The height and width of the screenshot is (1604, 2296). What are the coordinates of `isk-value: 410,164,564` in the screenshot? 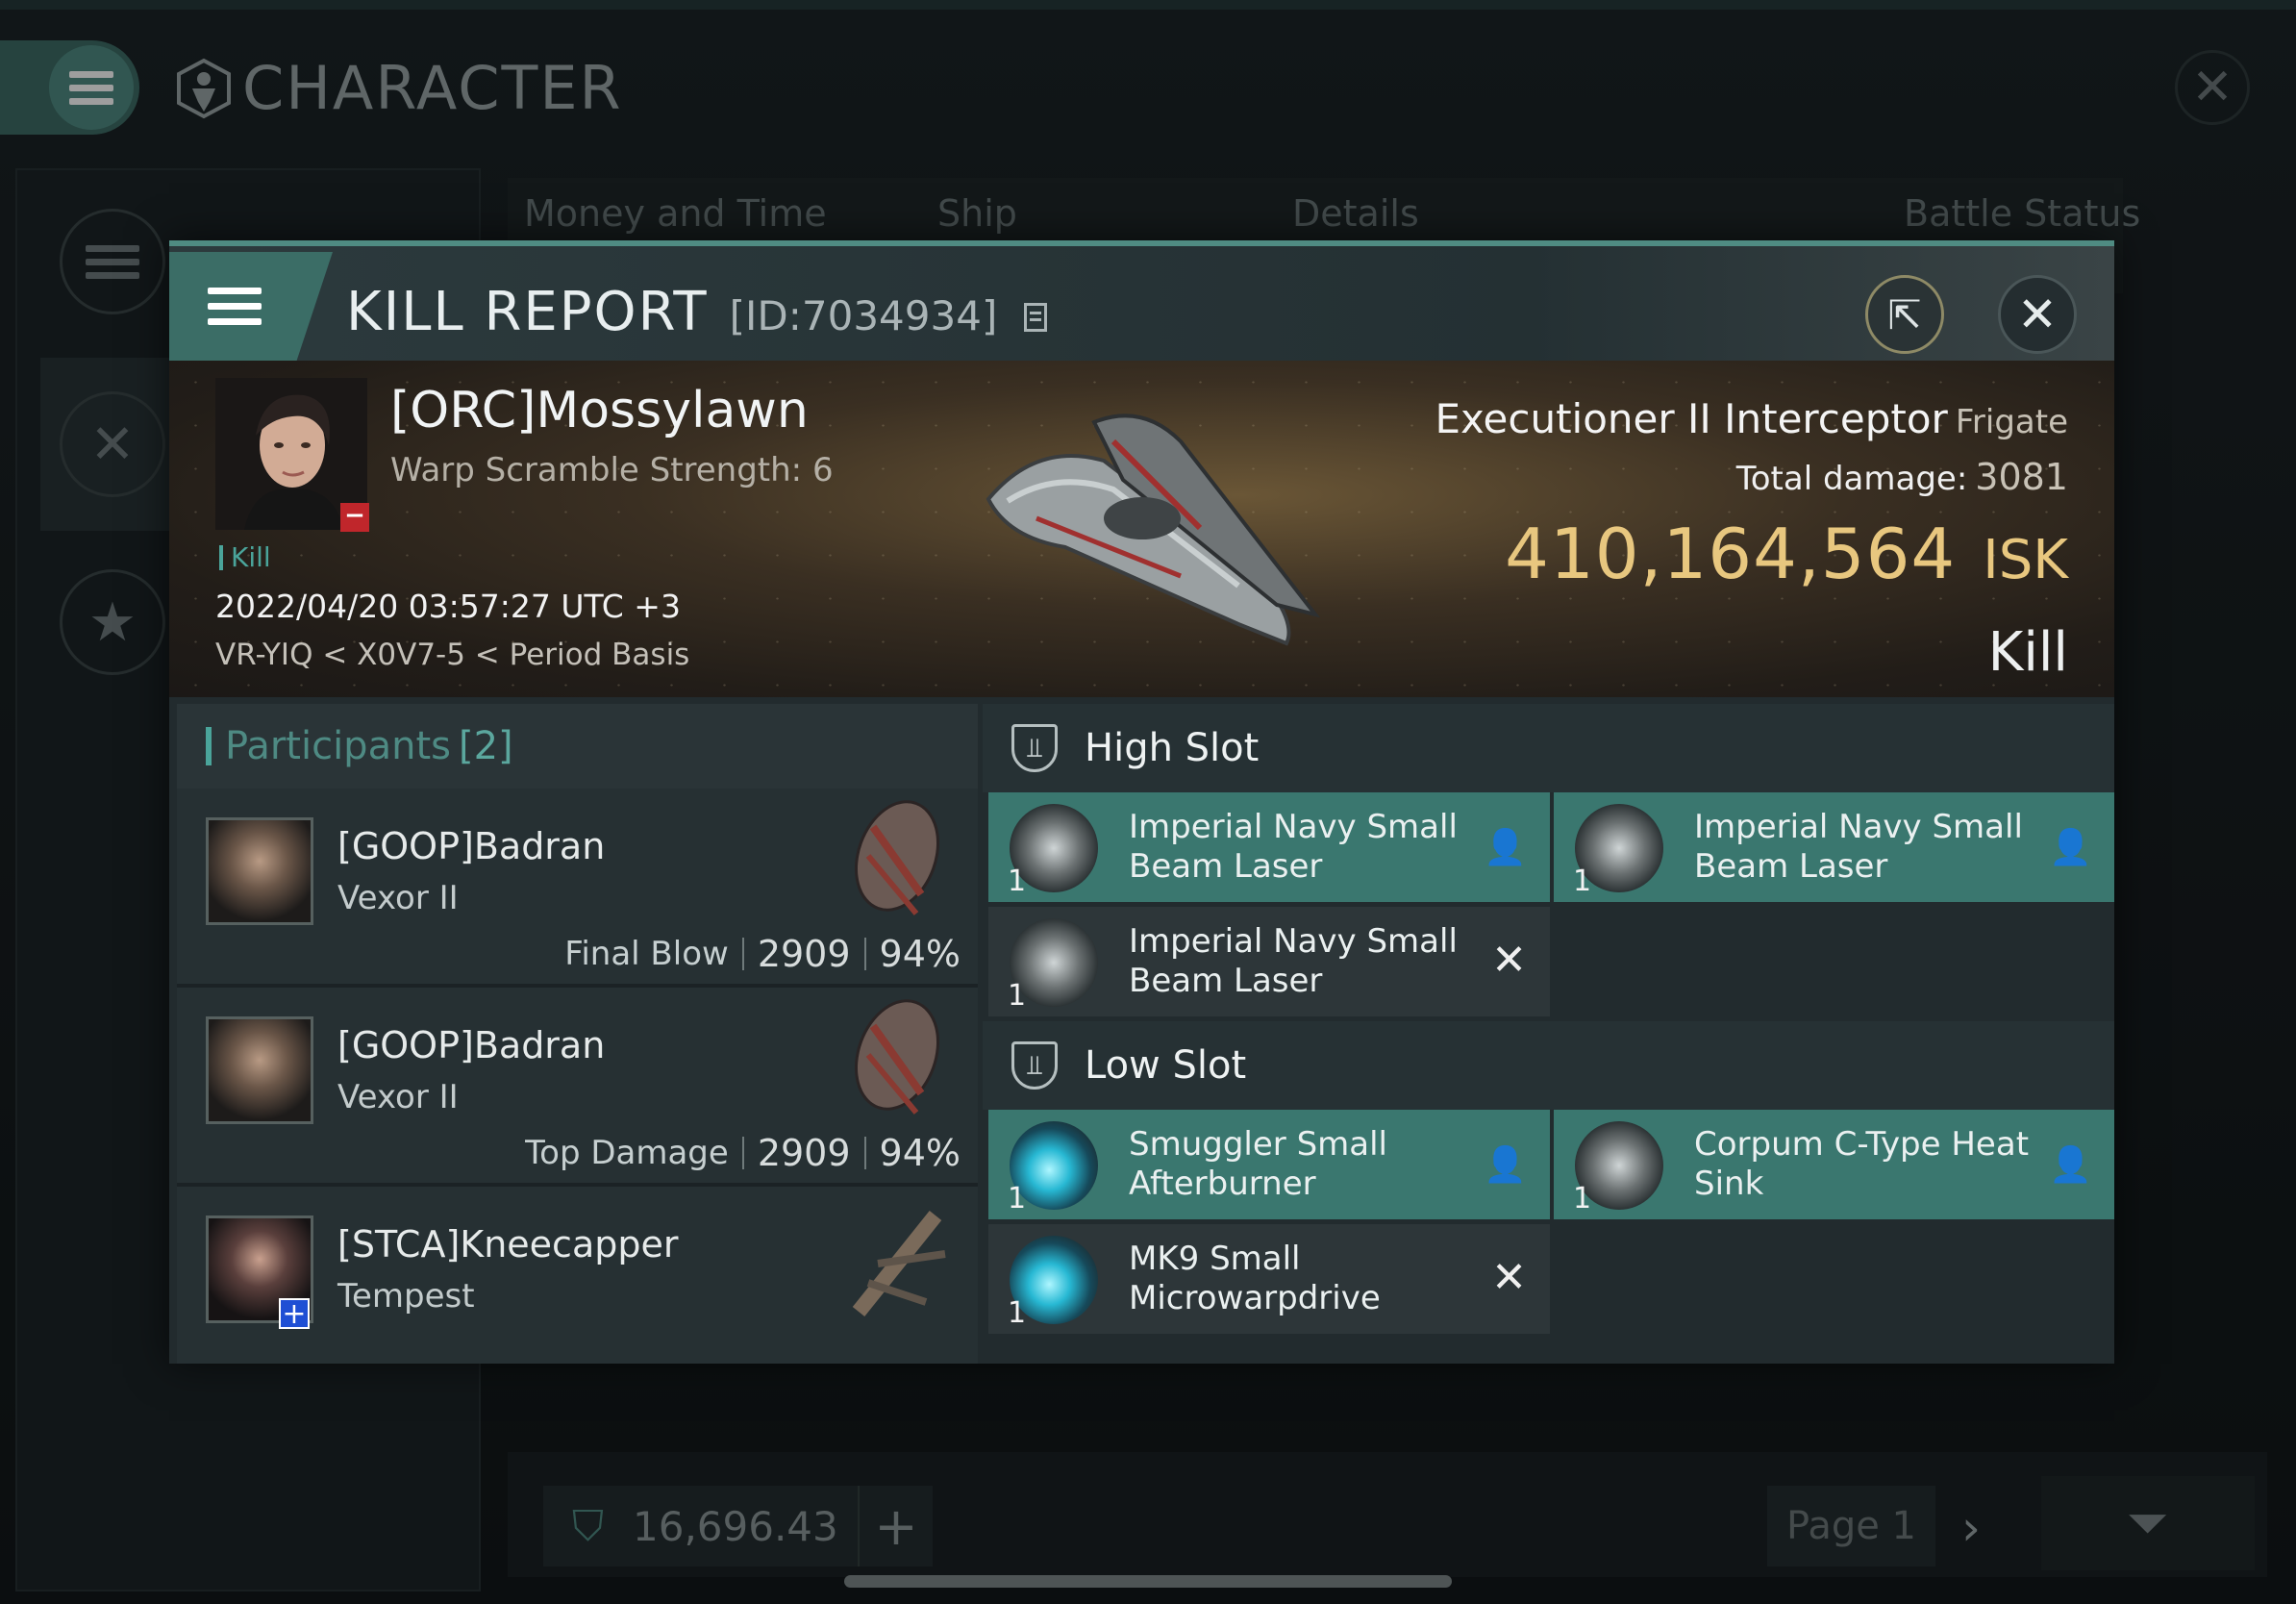 It's located at (1731, 554).